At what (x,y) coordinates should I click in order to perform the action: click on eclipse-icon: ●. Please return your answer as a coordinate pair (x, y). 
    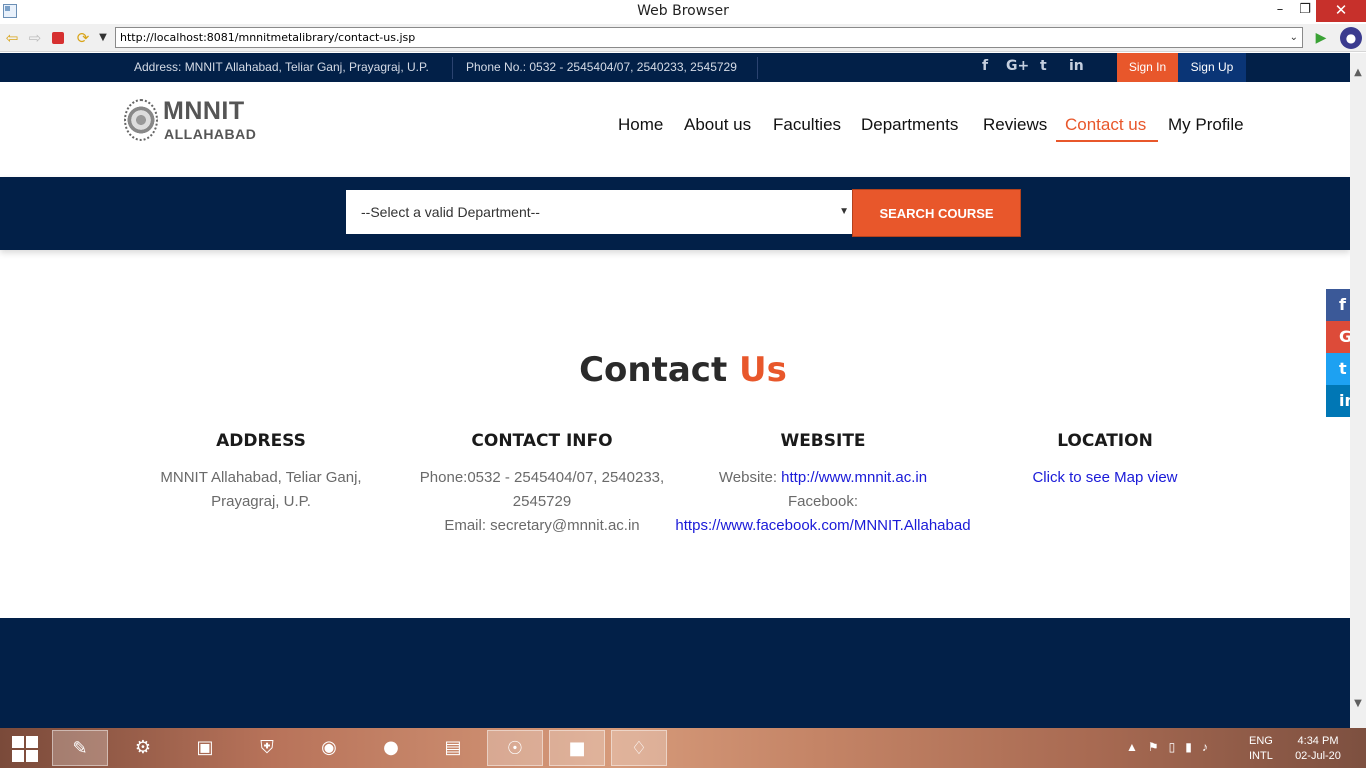
    Looking at the image, I should click on (1351, 38).